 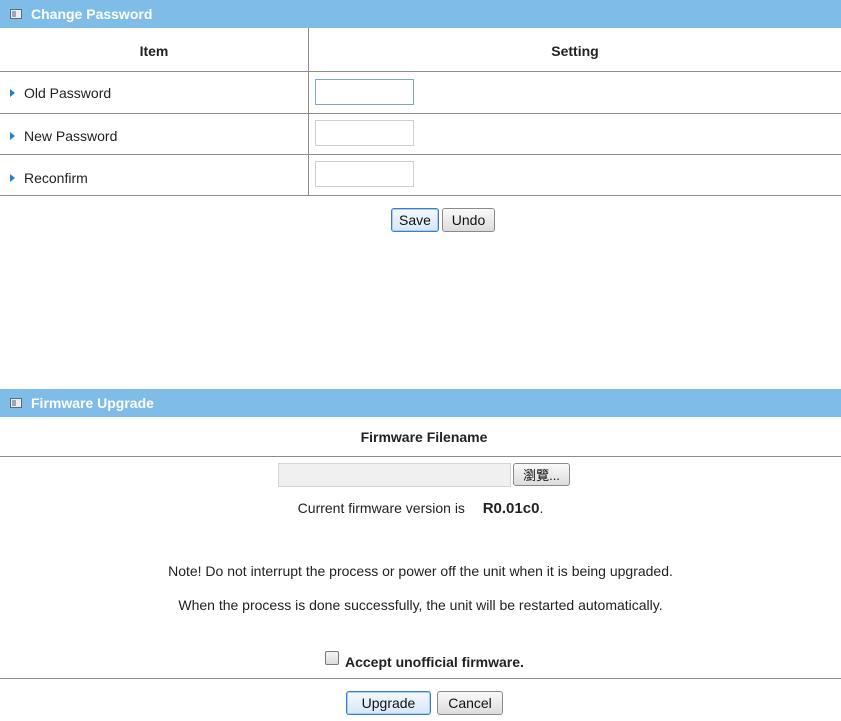 I want to click on firmware-upgrade-title: Firmware Upgrade, so click(x=92, y=403).